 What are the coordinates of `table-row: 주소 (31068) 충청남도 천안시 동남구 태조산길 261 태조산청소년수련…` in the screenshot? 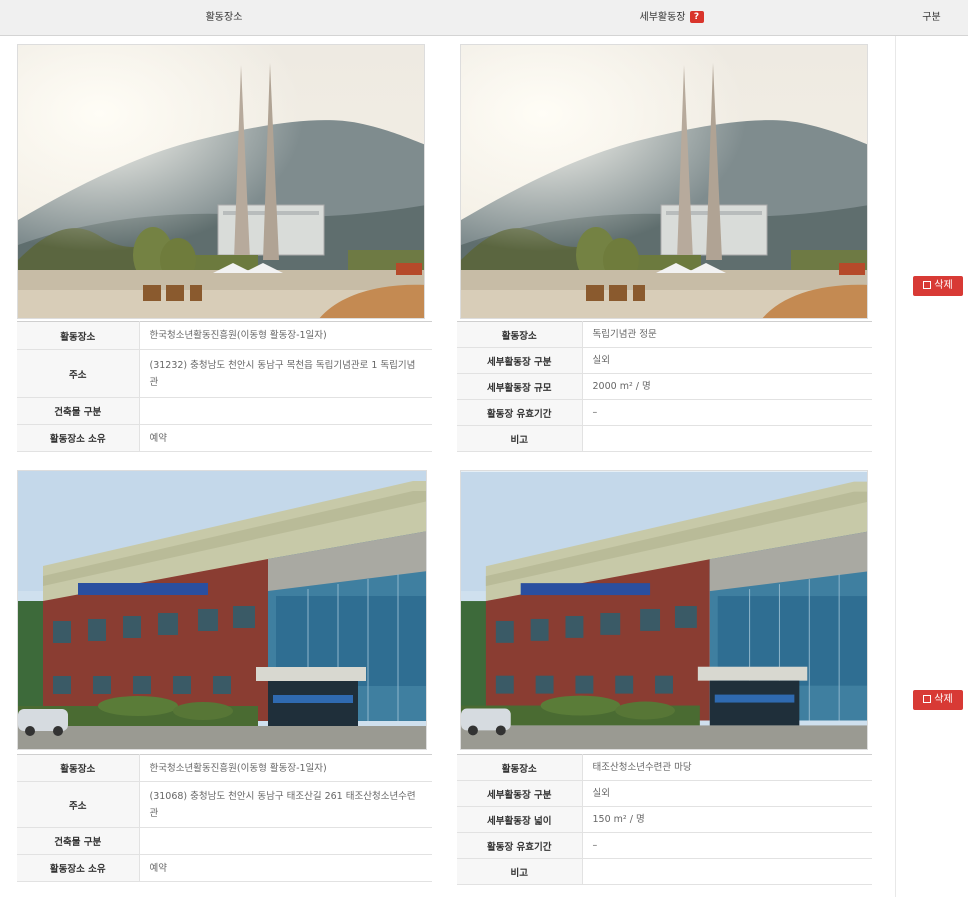 It's located at (224, 804).